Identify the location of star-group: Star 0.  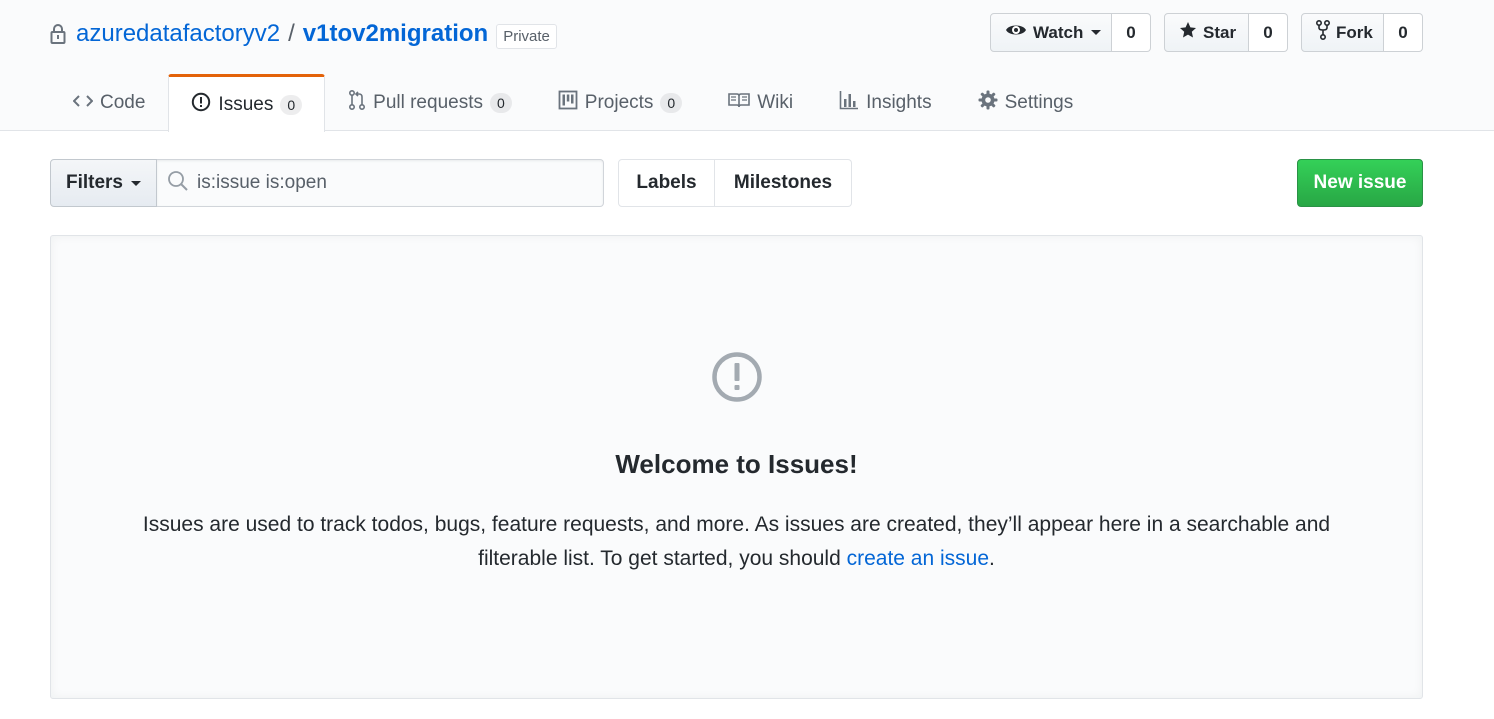
(1226, 32).